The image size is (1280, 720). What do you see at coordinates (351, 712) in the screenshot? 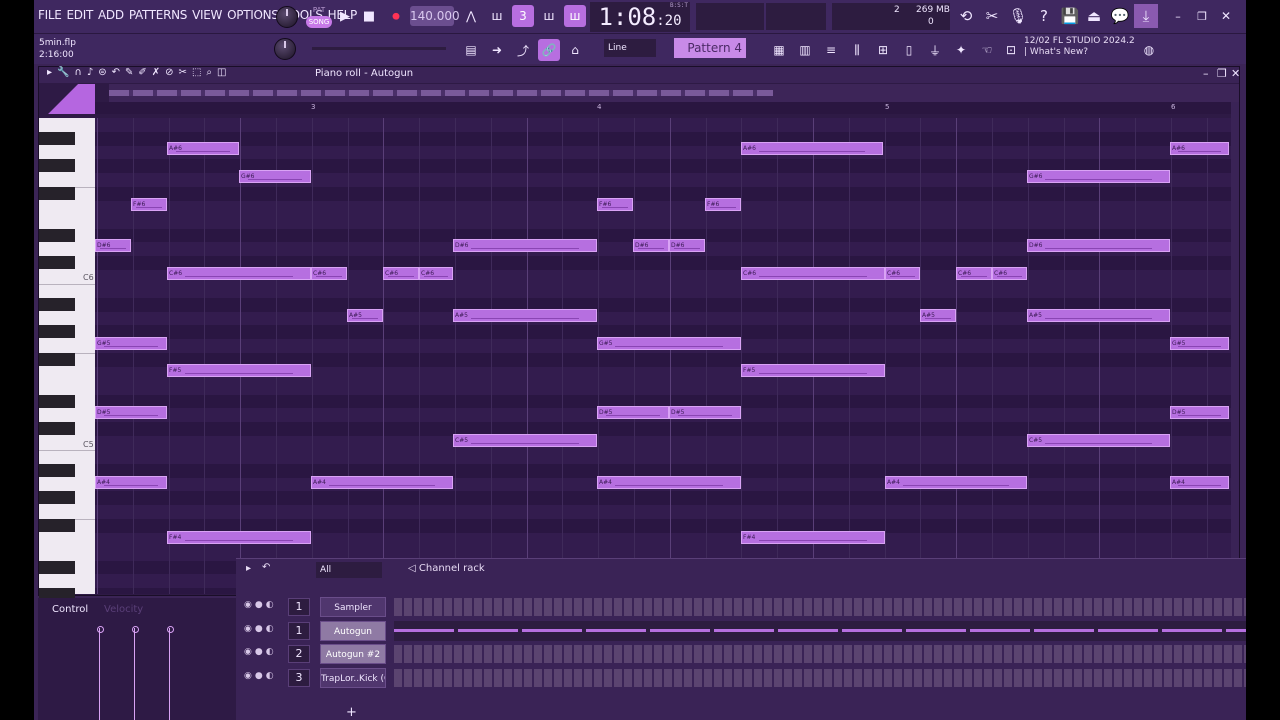
I see `add-channel-button: +` at bounding box center [351, 712].